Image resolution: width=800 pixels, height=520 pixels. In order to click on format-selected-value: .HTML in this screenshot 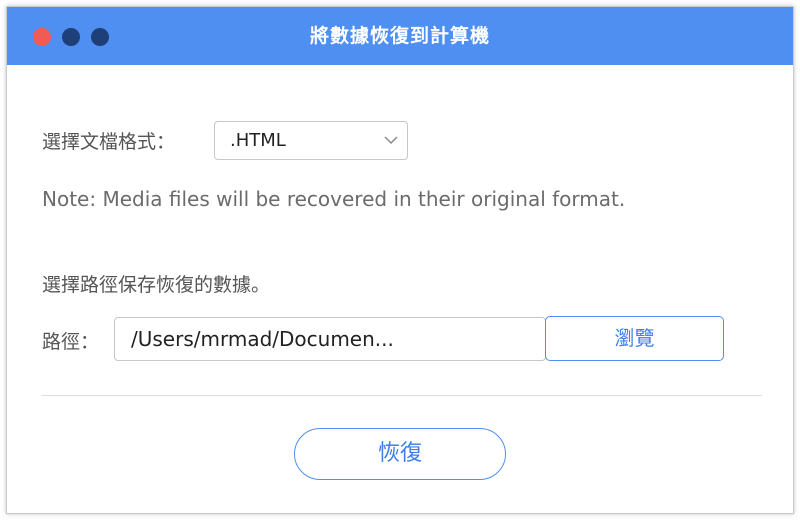, I will do `click(258, 140)`.